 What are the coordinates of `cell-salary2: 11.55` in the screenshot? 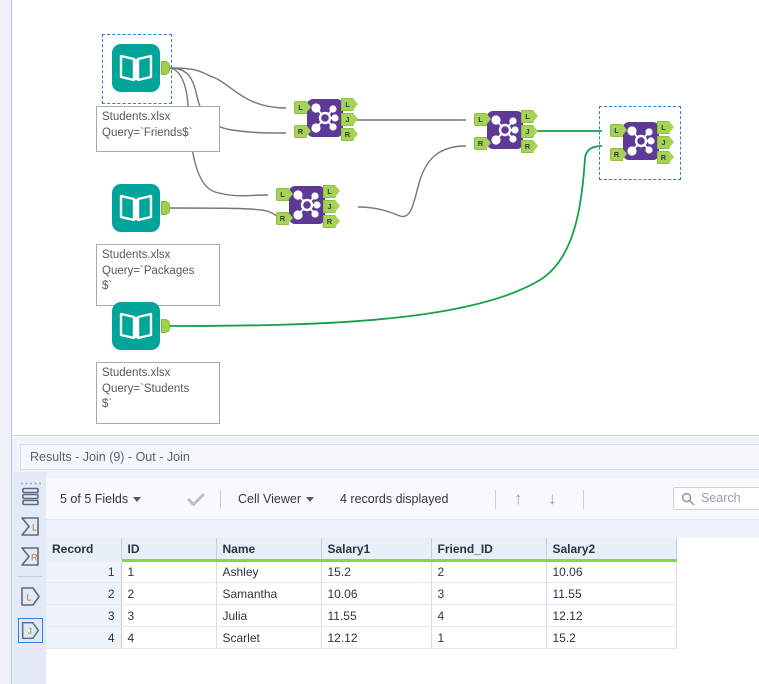 It's located at (611, 593).